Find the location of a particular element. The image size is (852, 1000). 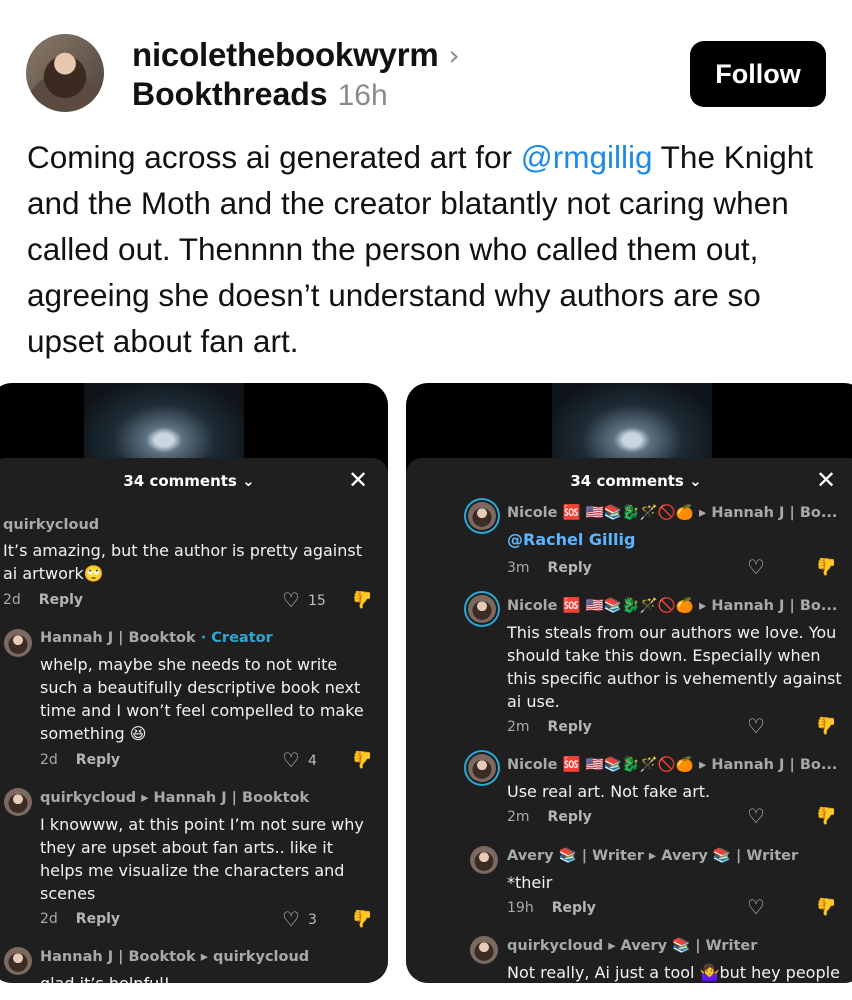

post-time: 16h is located at coordinates (362, 95).